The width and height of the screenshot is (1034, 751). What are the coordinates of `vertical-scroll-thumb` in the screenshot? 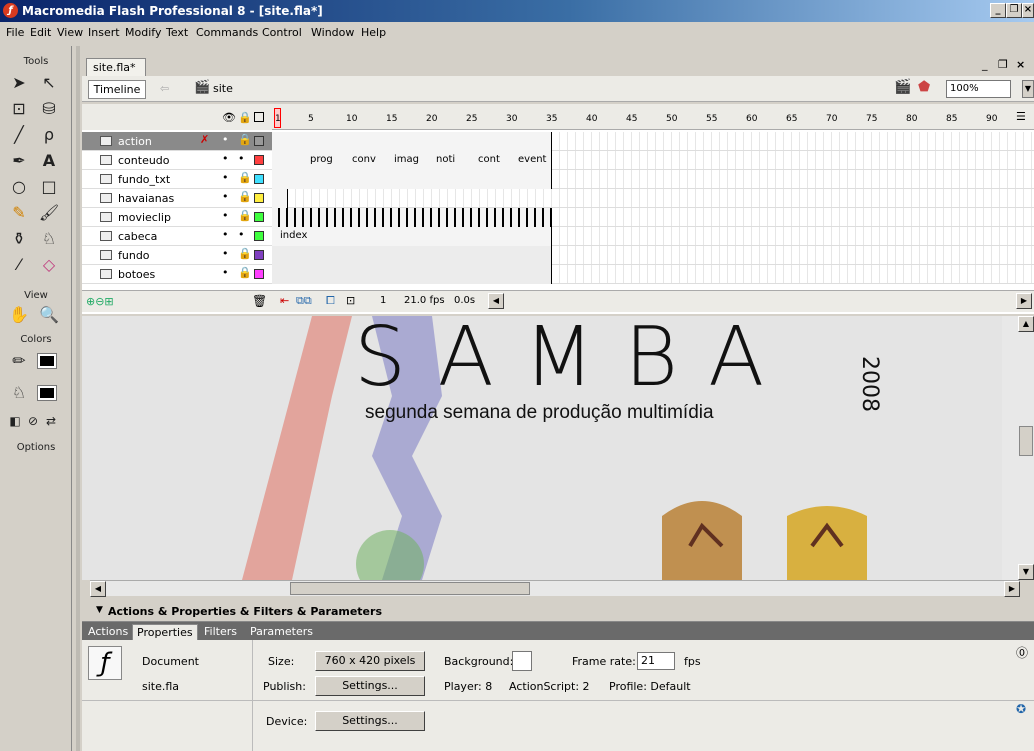 It's located at (1026, 441).